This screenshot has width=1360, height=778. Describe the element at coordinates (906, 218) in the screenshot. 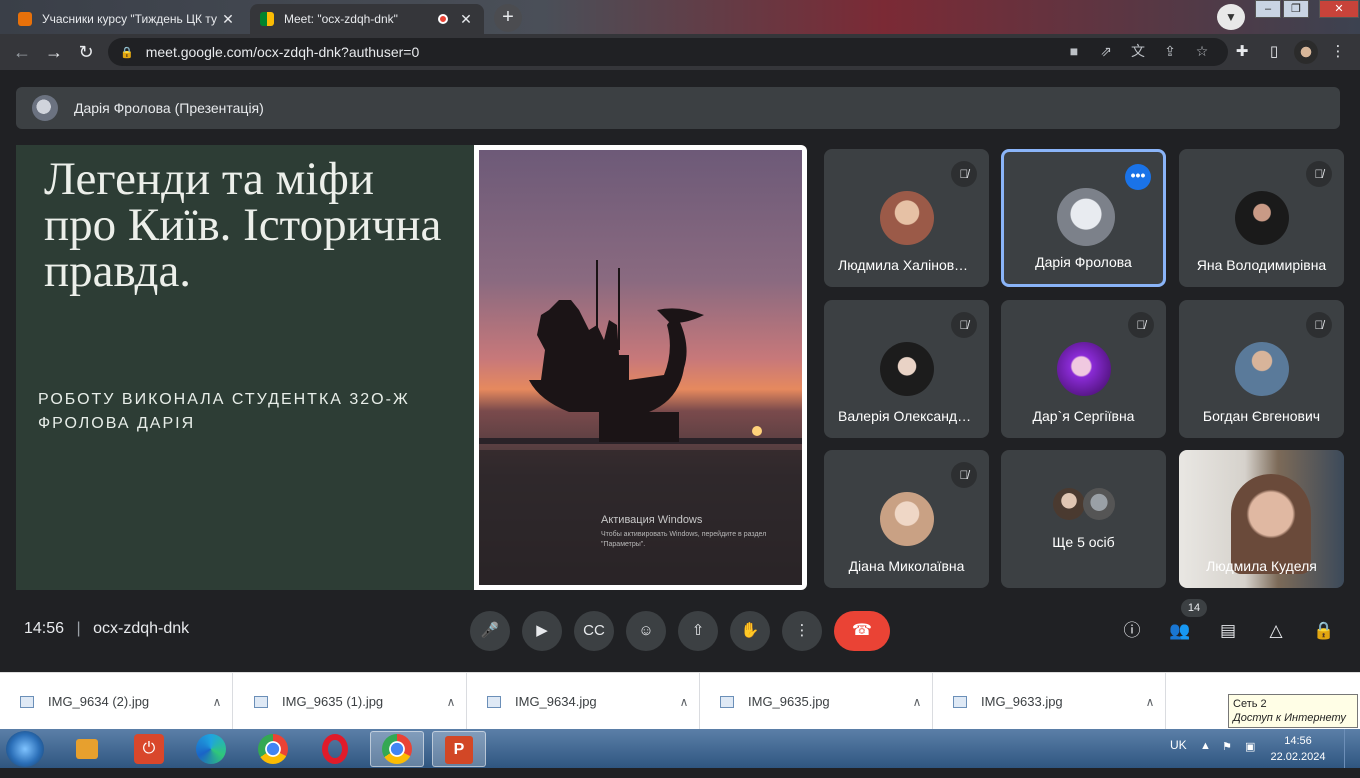

I see `participant-tile: 🎙̸ Людмила Халіновська` at that location.